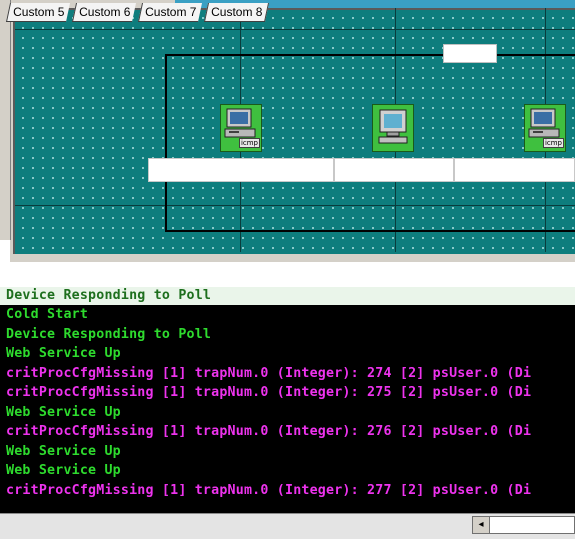 This screenshot has height=539, width=575. Describe the element at coordinates (47, 315) in the screenshot. I see `event-log-line: Cold Start` at that location.